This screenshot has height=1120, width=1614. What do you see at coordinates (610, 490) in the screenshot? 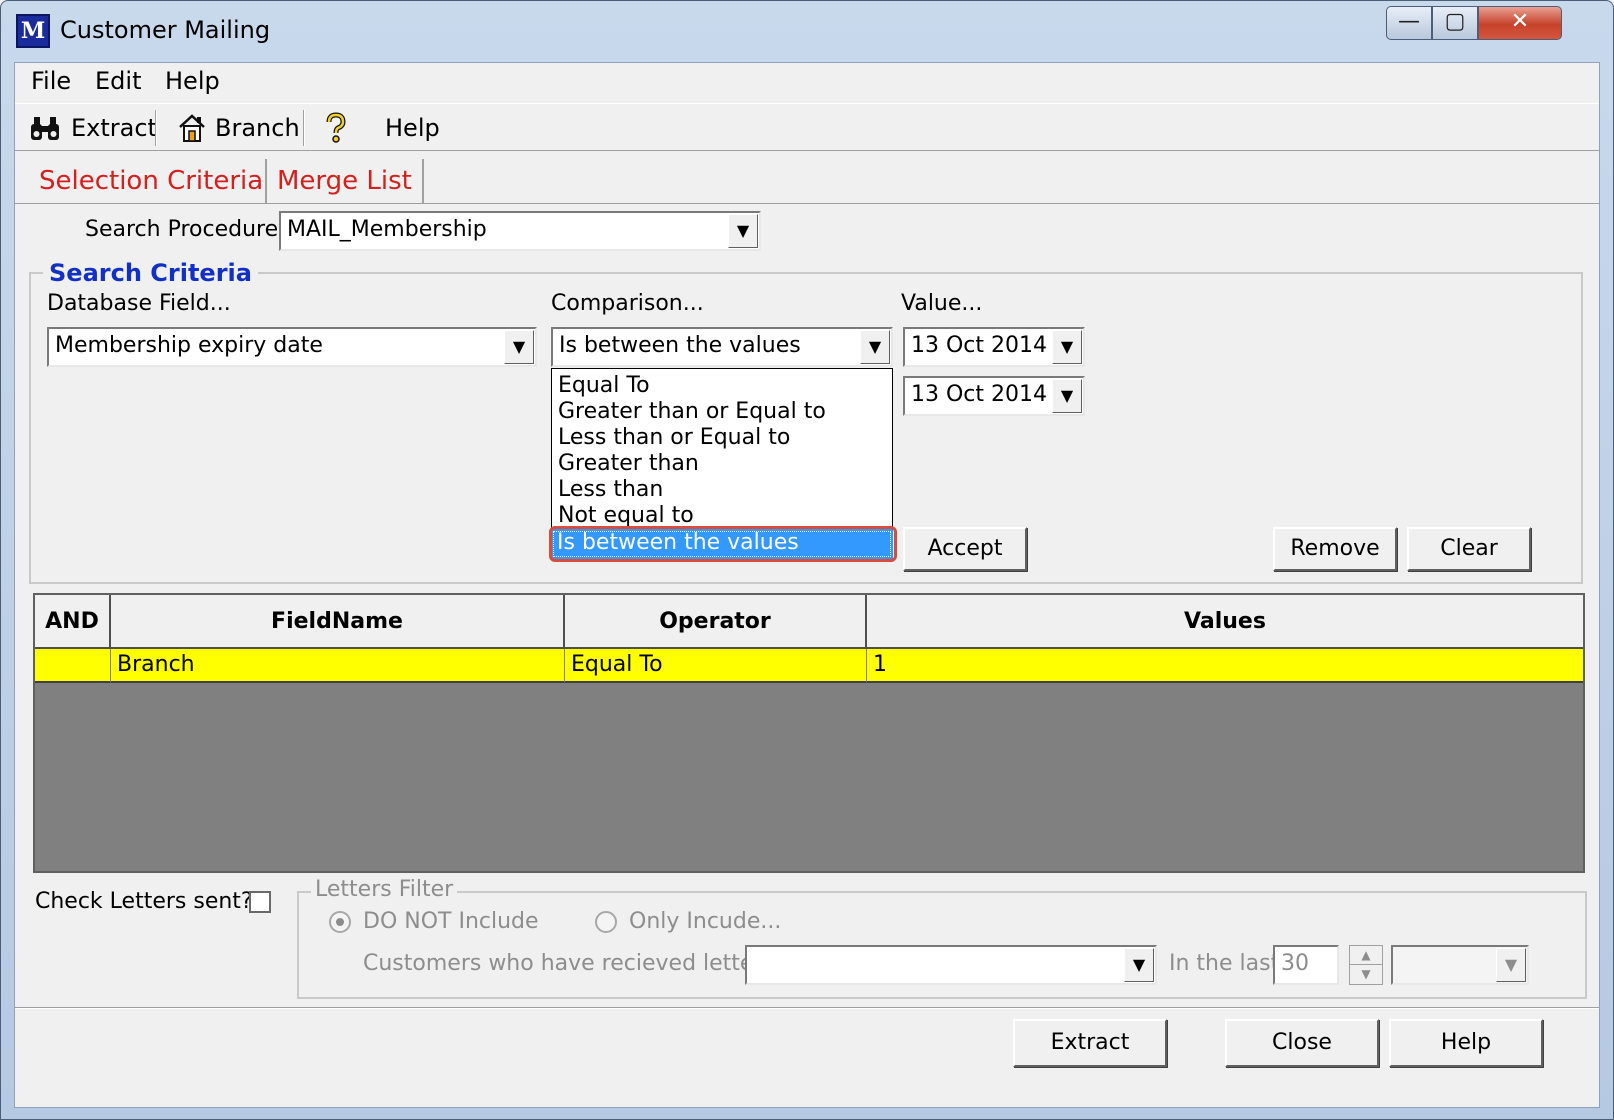
I see `dropdown-option-less-than: Less than` at bounding box center [610, 490].